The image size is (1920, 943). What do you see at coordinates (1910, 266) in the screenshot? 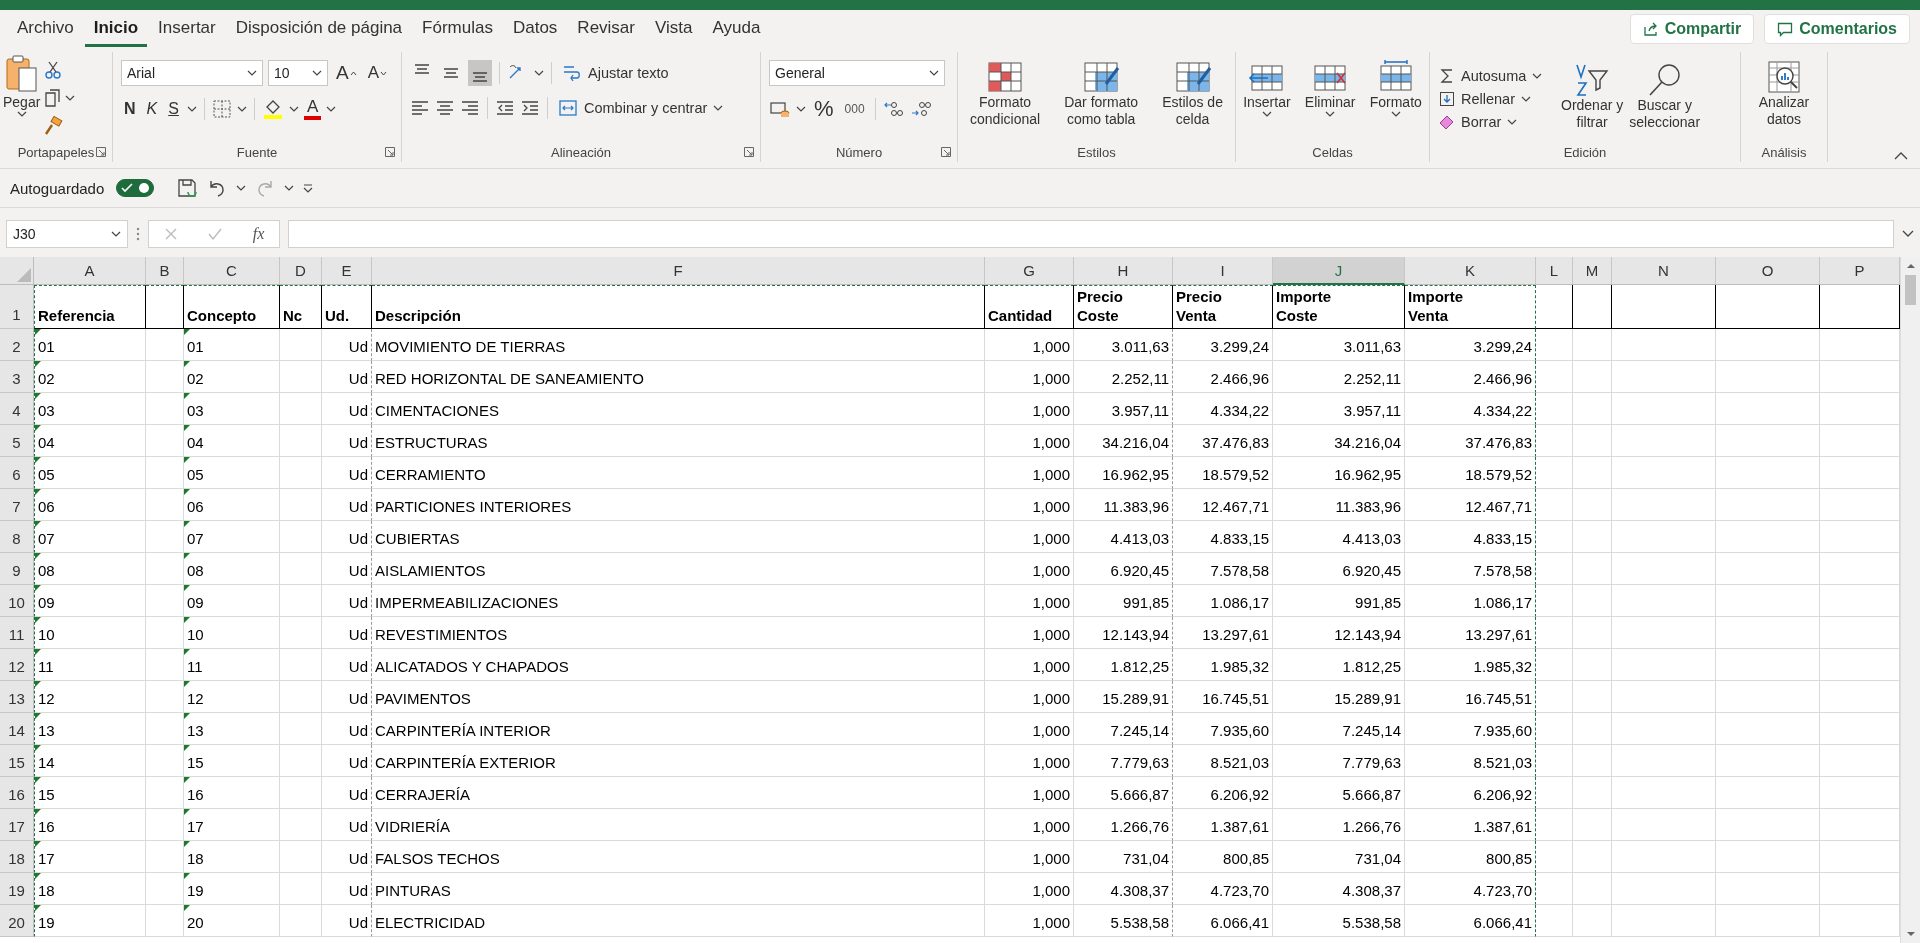
I see `scroll-up-icon` at bounding box center [1910, 266].